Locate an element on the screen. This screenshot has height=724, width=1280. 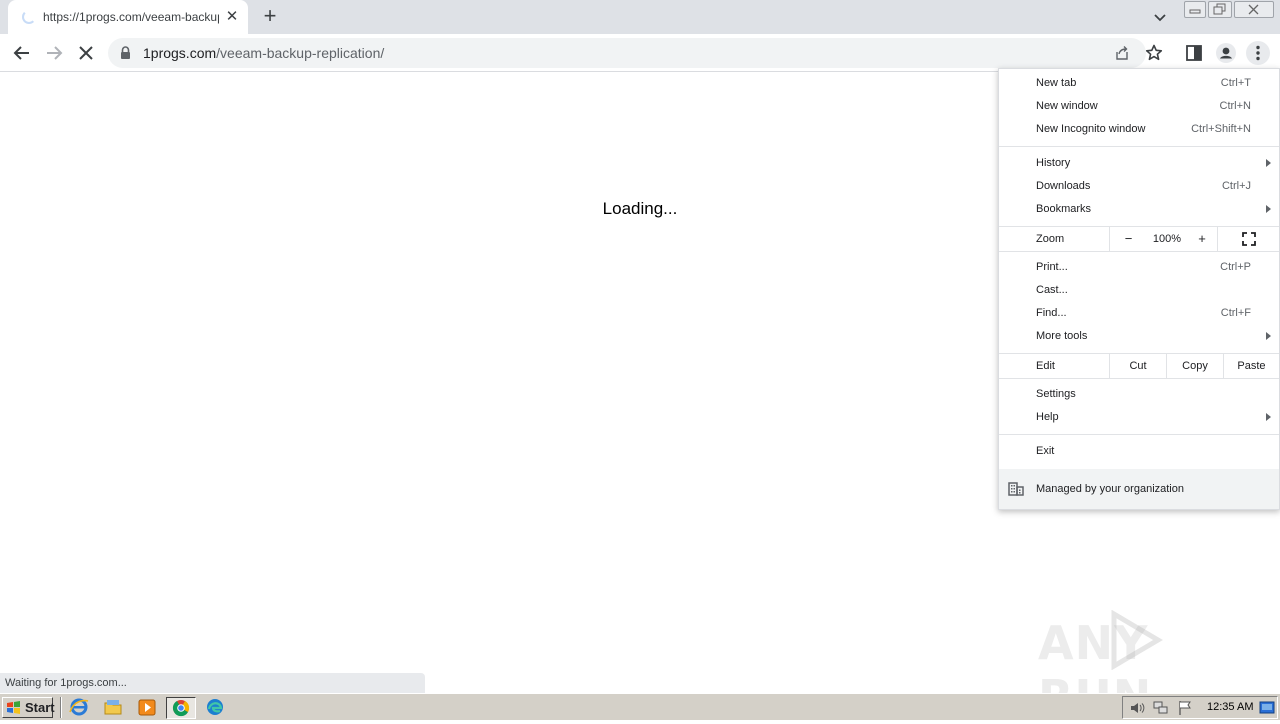
zoom-level: 100% is located at coordinates (1167, 239).